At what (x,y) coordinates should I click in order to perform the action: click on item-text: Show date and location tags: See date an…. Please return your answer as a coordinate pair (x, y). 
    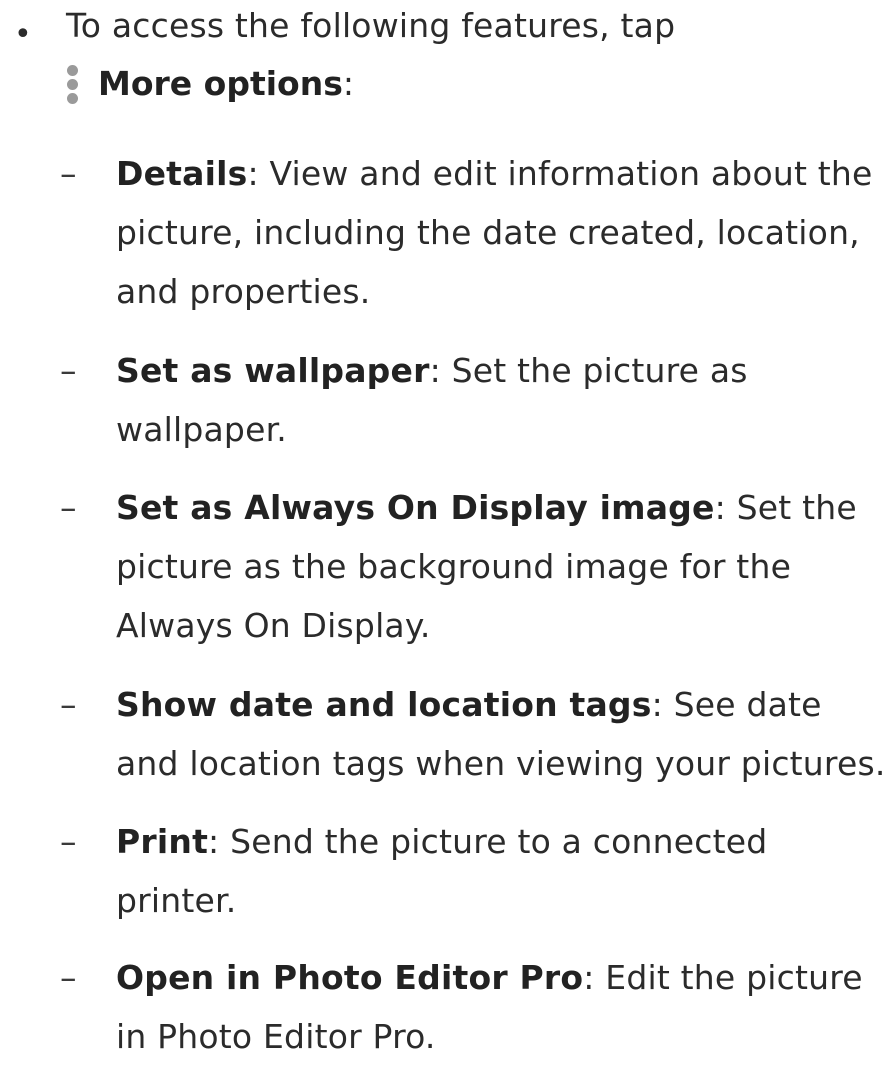
    Looking at the image, I should click on (501, 734).